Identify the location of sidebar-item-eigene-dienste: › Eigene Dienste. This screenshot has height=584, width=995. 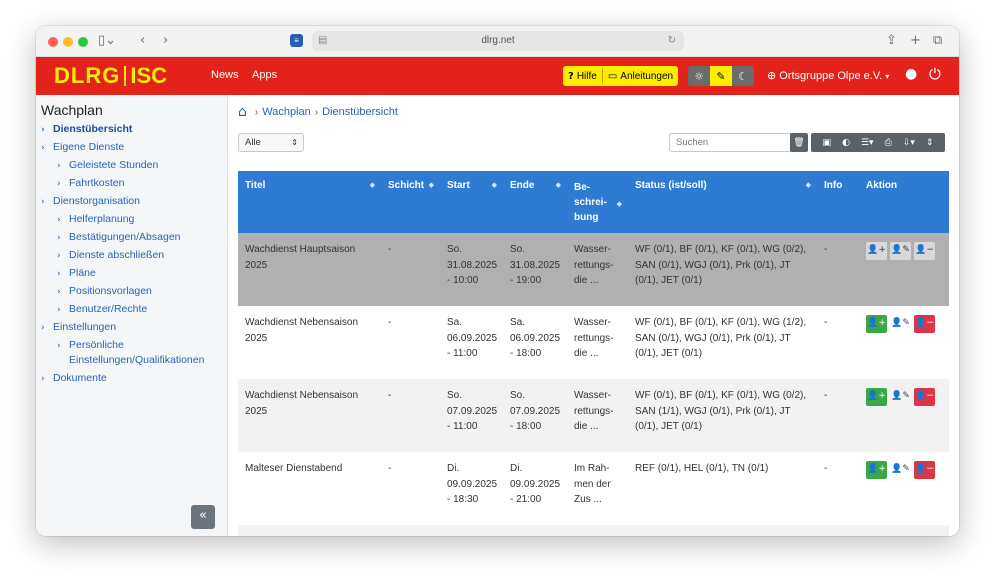
(82, 147).